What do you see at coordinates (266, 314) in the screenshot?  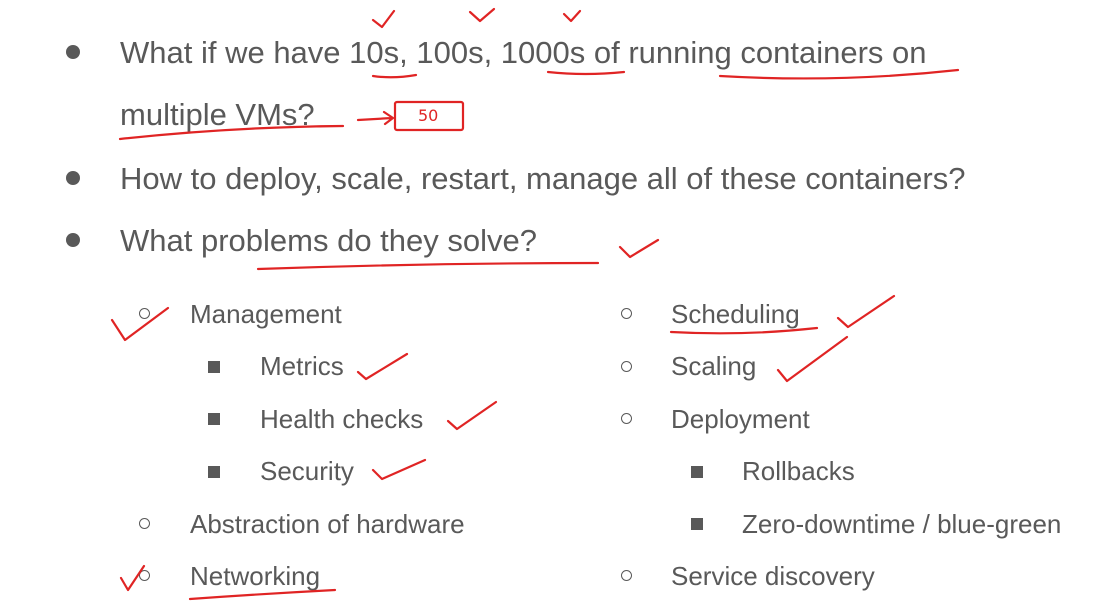 I see `item-management: Management` at bounding box center [266, 314].